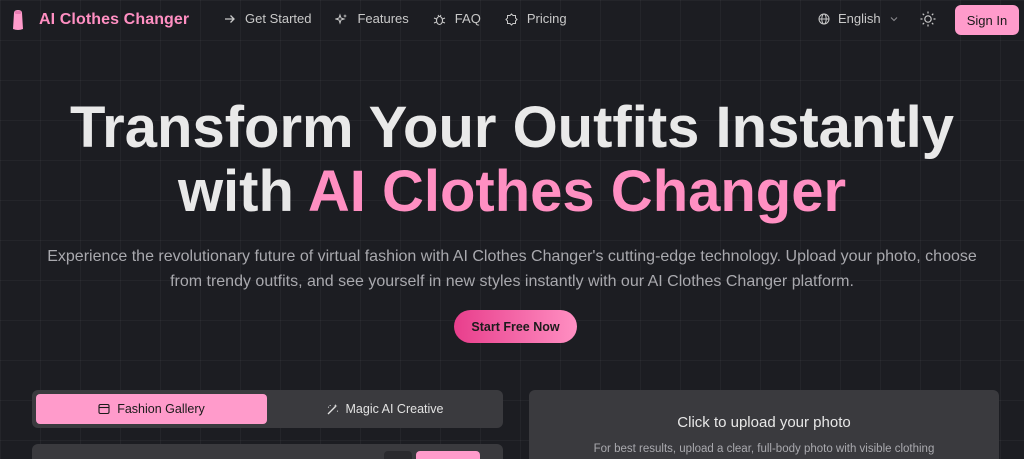 The height and width of the screenshot is (459, 1024). What do you see at coordinates (235, 191) in the screenshot?
I see `hero-title-with: with` at bounding box center [235, 191].